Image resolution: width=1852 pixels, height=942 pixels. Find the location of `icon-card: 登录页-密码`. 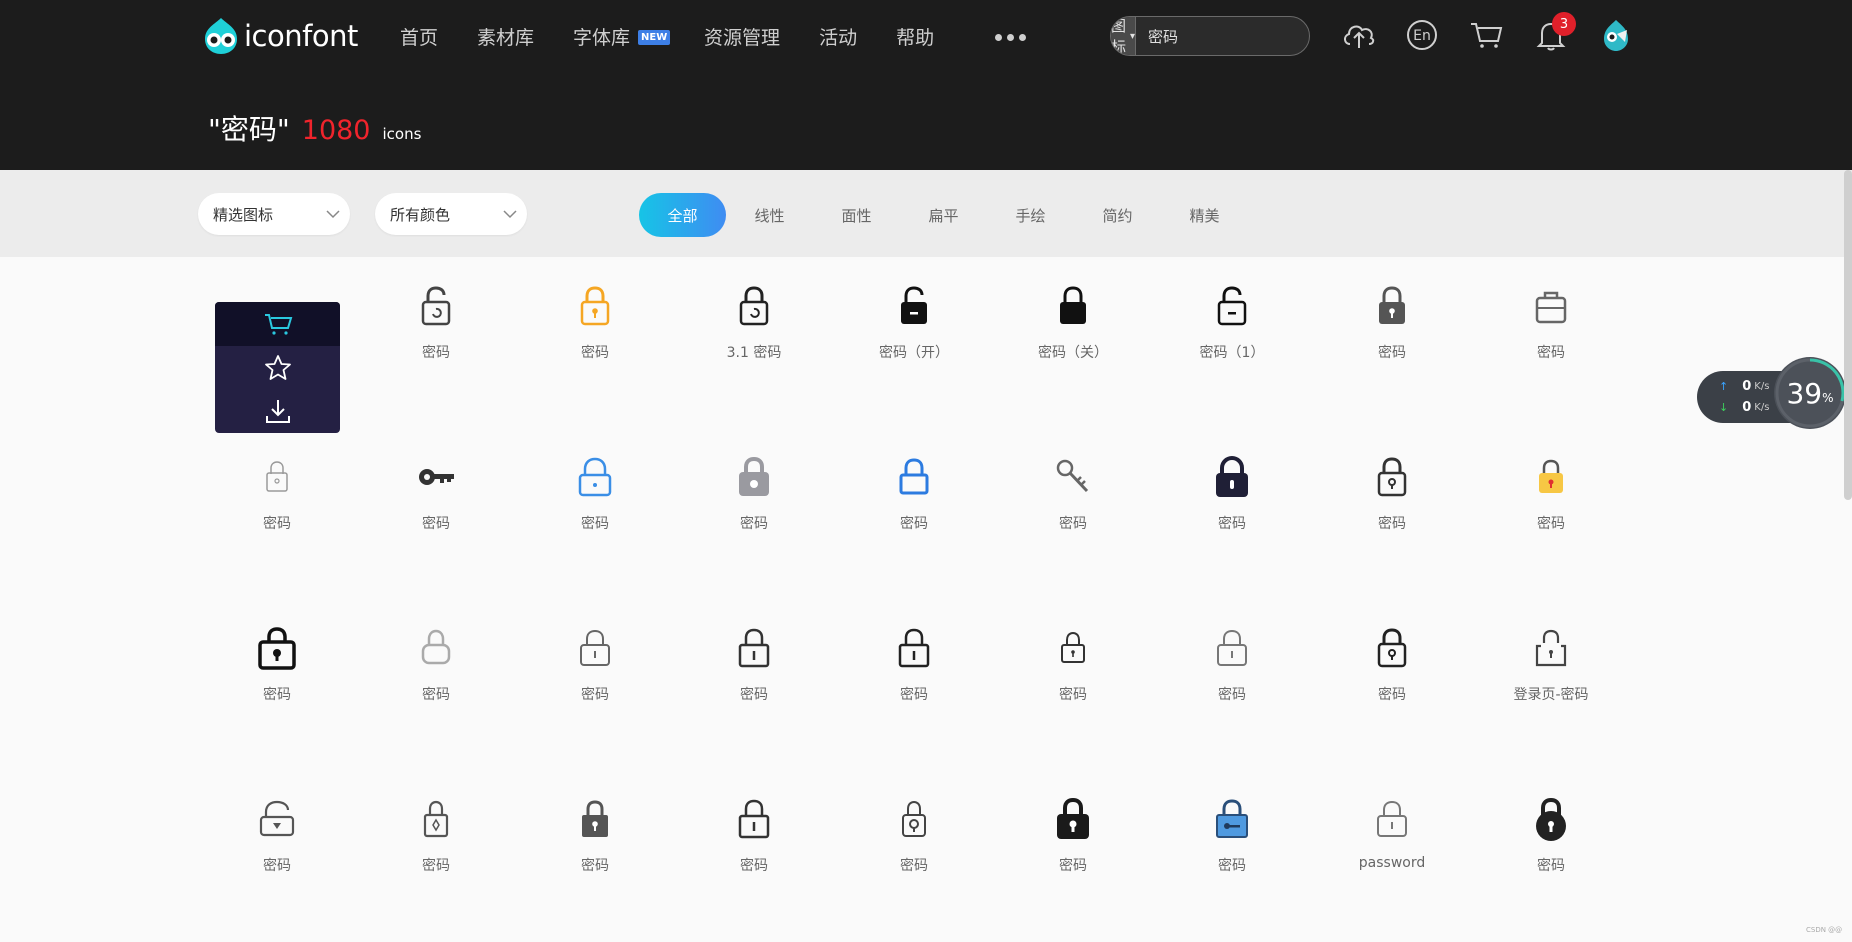

icon-card: 登录页-密码 is located at coordinates (1551, 669).